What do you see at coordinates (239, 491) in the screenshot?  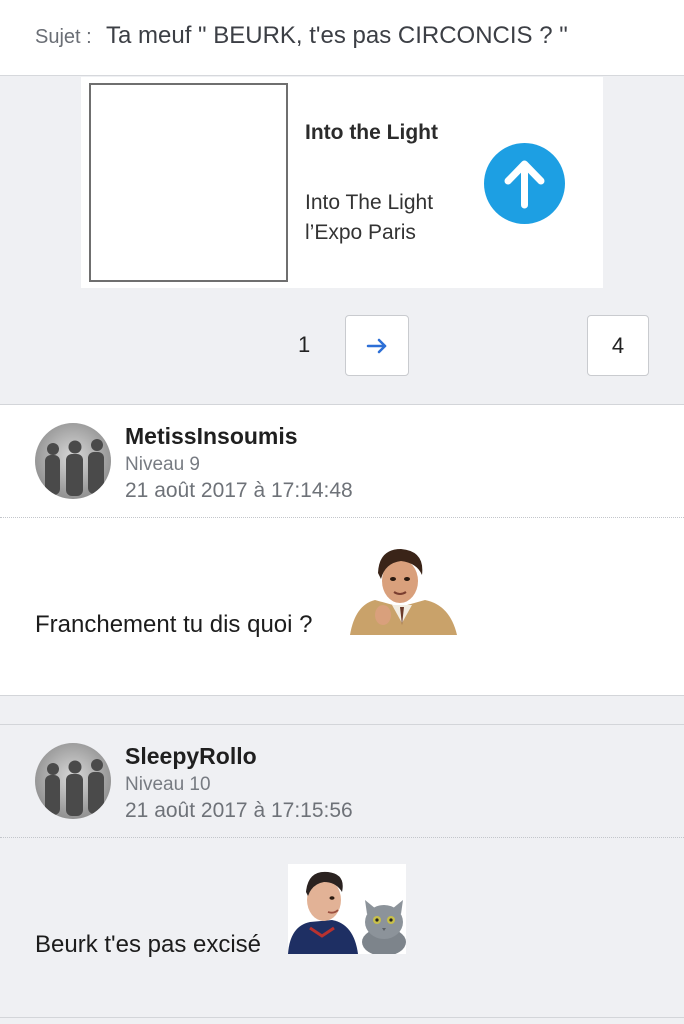 I see `post-date: 21 août 2017 à 17:14:48` at bounding box center [239, 491].